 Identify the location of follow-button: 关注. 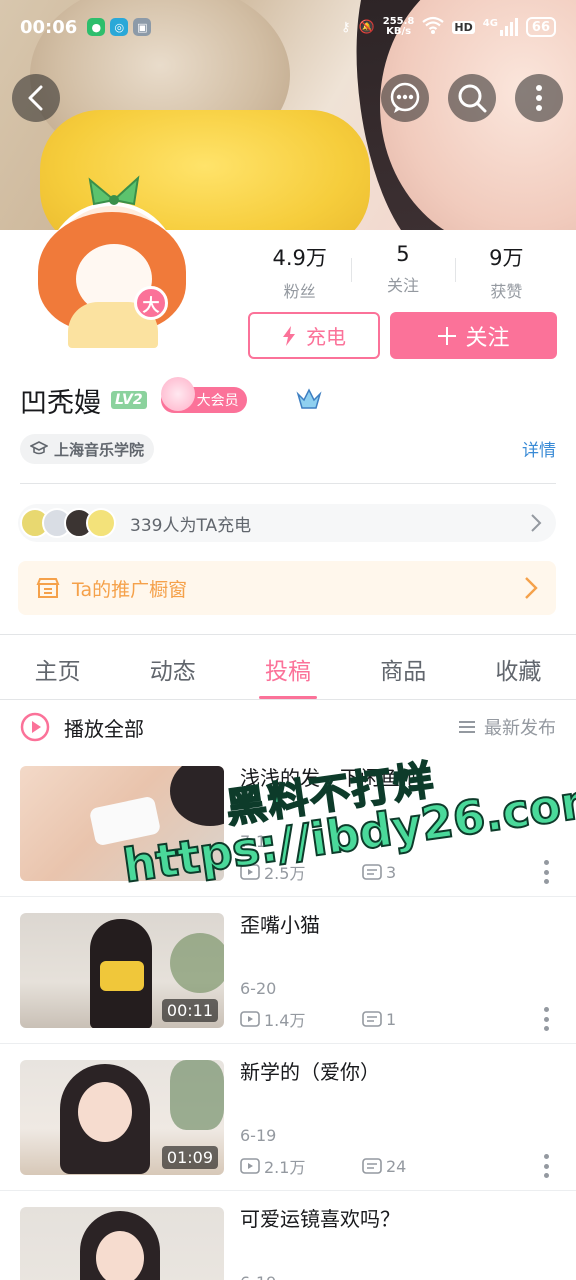
(473, 335).